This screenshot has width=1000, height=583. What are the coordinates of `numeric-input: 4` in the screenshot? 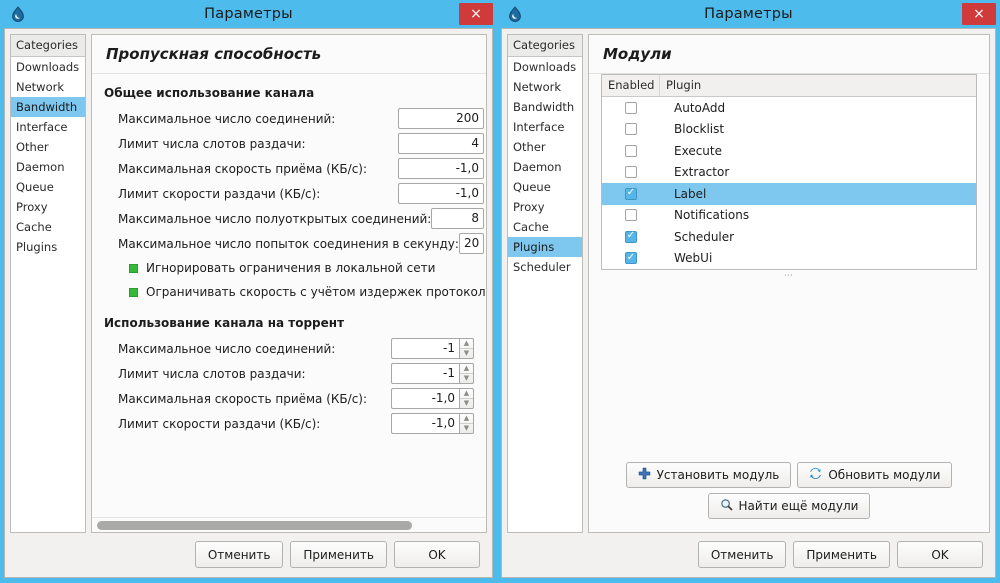 It's located at (441, 143).